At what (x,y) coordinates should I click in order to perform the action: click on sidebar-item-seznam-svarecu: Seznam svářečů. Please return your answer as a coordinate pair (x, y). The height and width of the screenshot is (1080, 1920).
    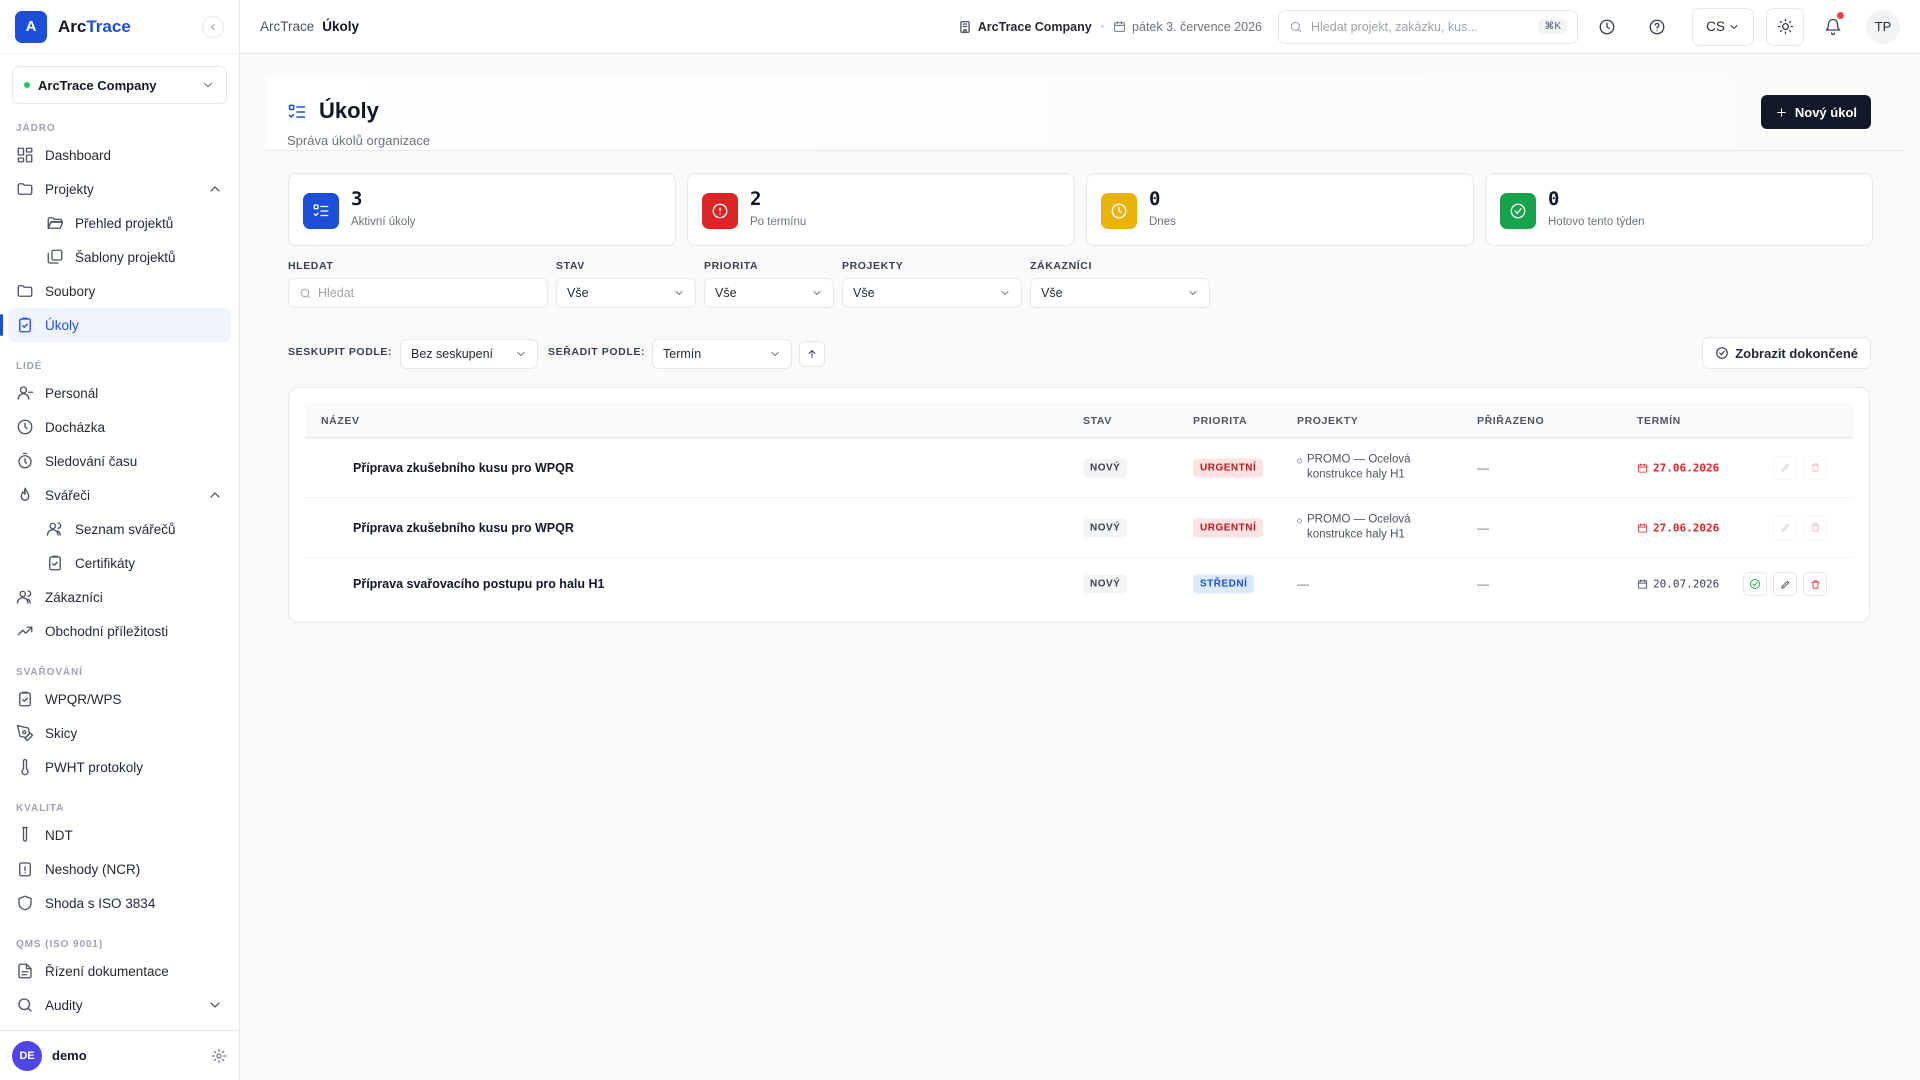
    Looking at the image, I should click on (119, 529).